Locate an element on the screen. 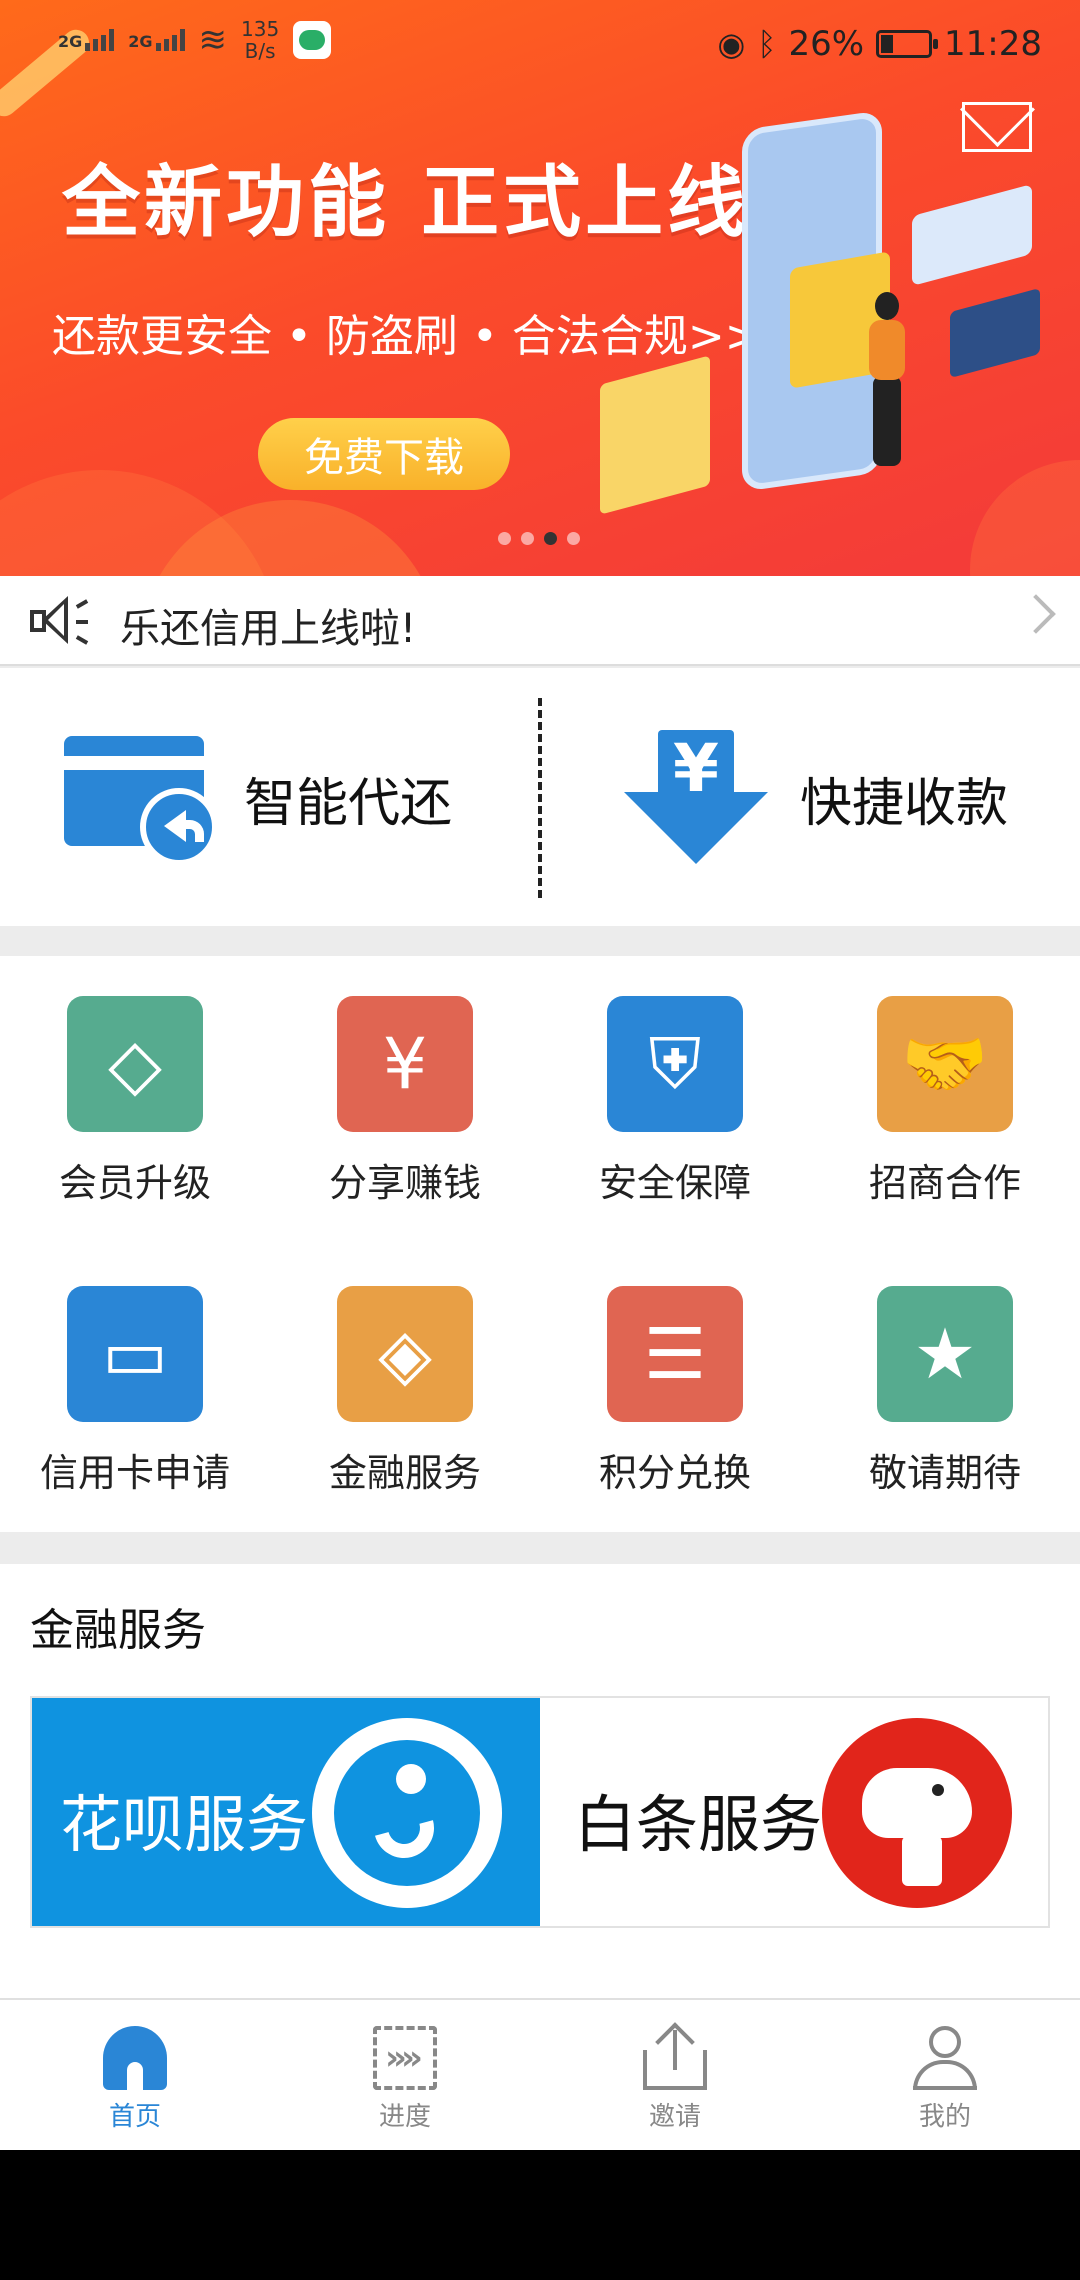  credit-card-icon: ▭ is located at coordinates (135, 1354).